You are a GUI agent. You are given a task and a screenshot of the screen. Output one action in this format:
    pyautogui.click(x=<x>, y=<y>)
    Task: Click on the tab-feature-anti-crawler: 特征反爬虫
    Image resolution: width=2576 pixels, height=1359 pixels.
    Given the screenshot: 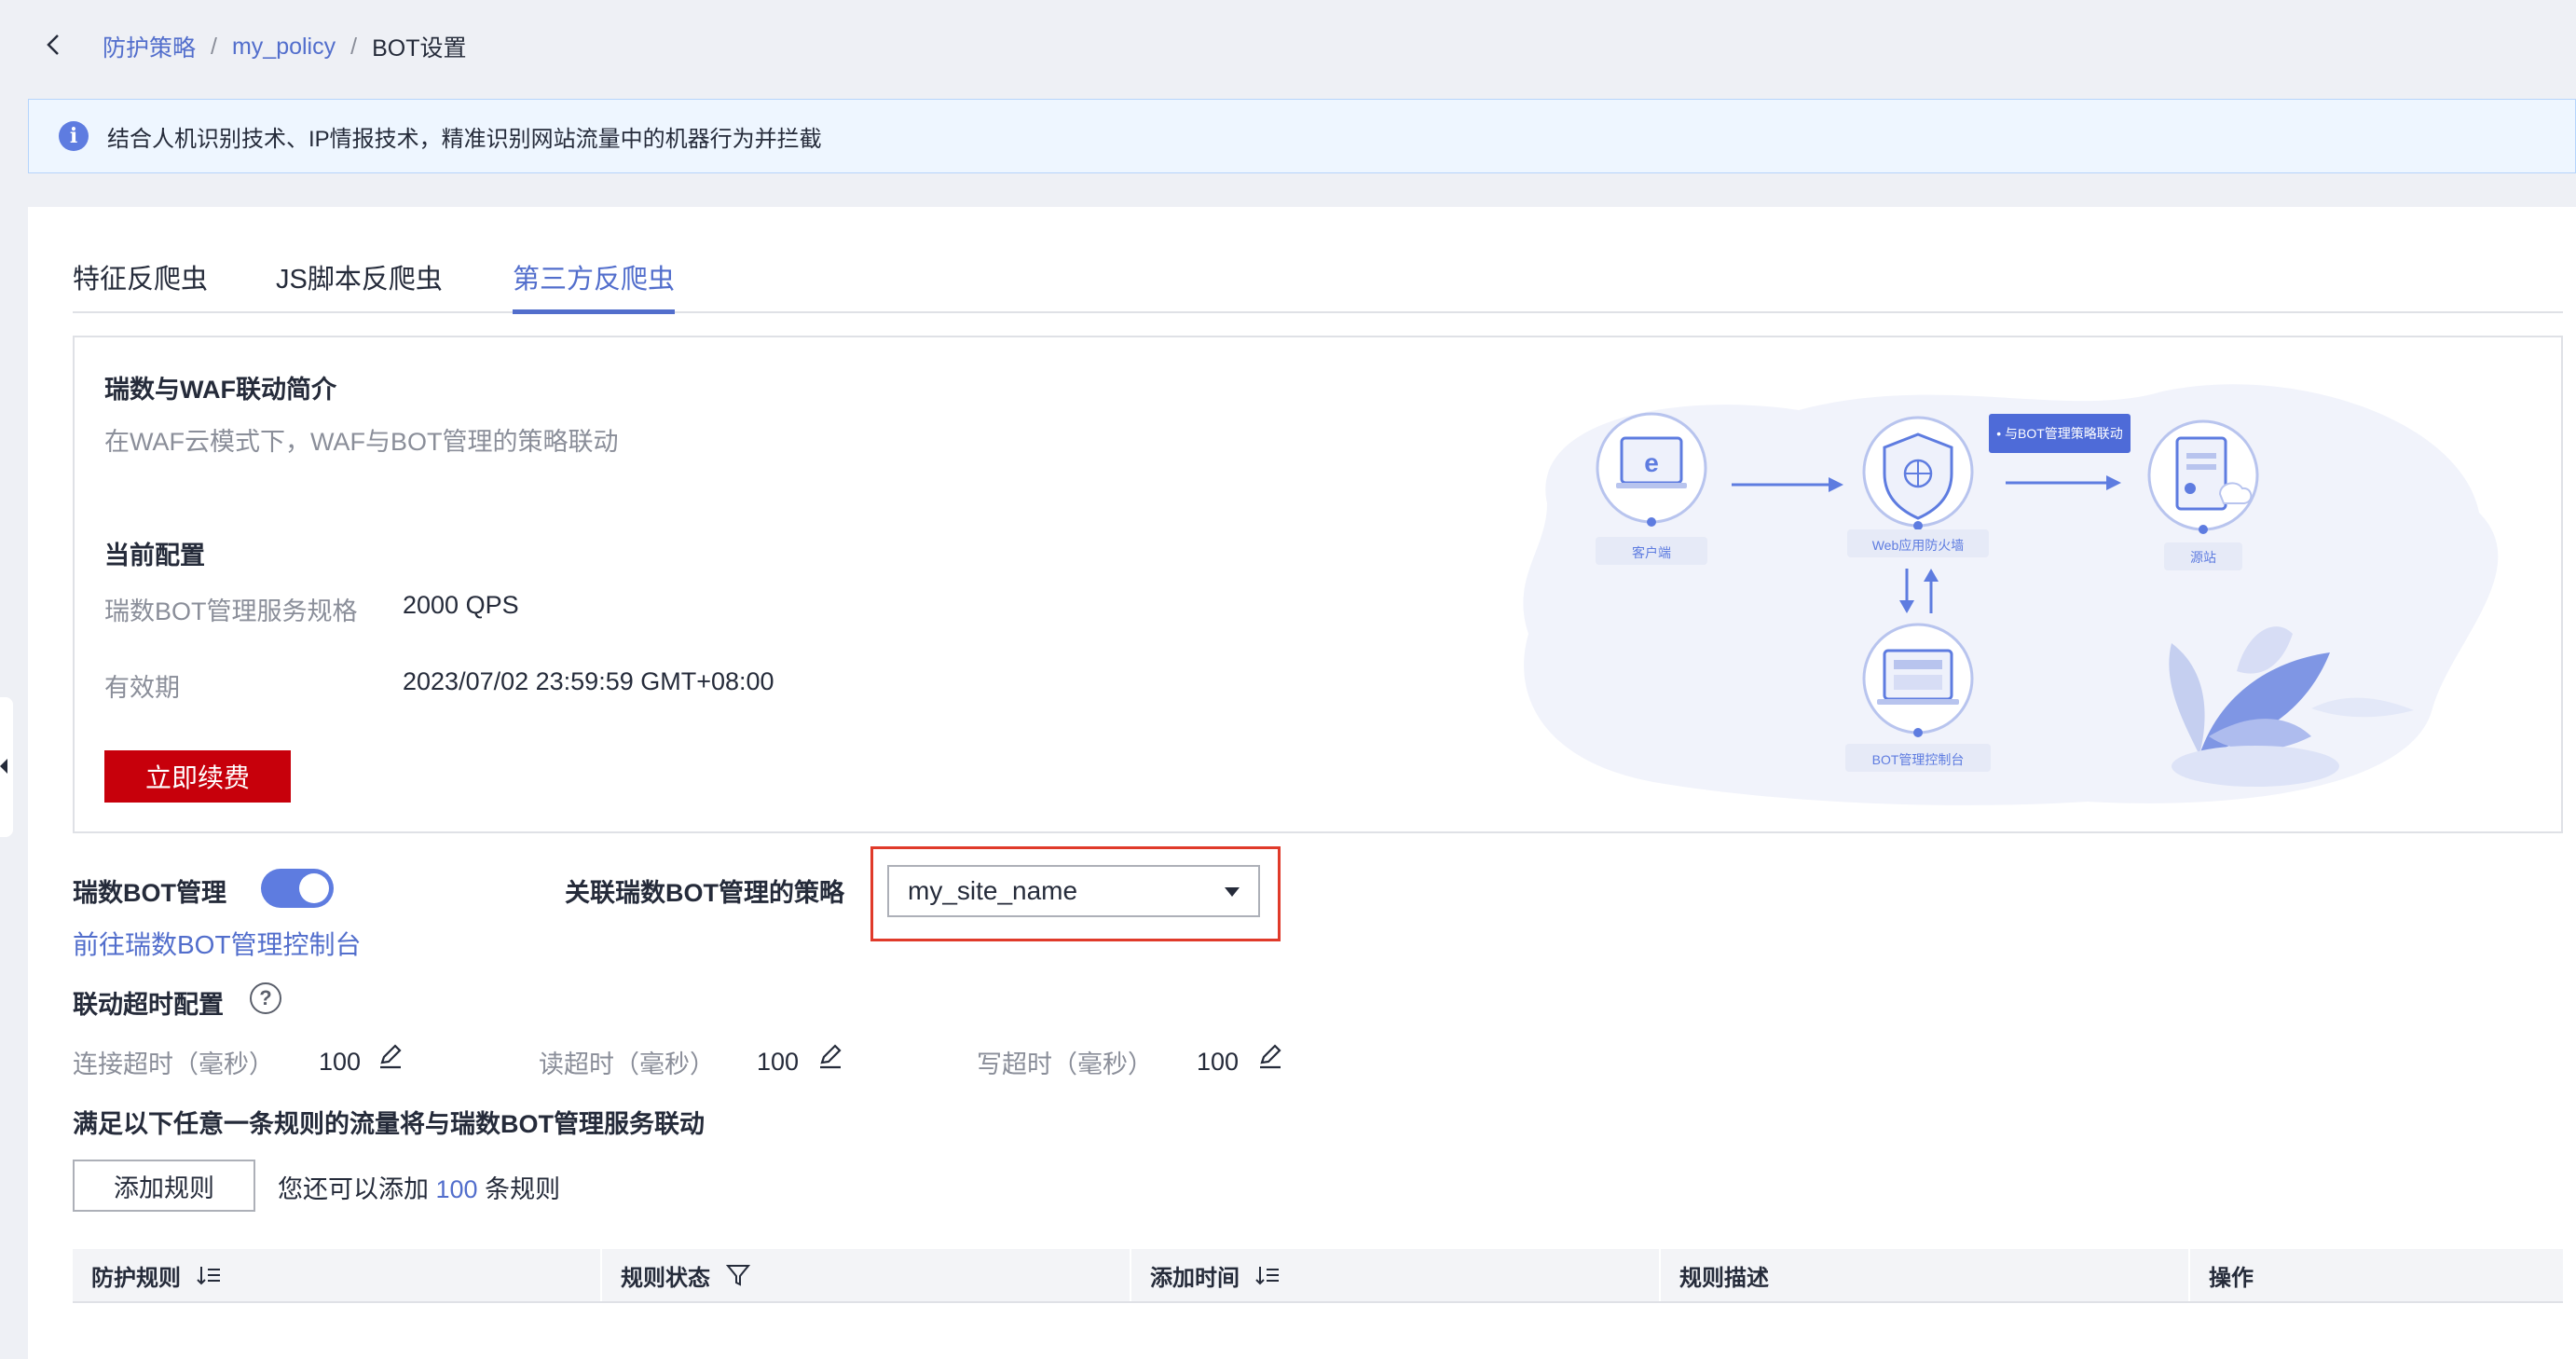 What is the action you would take?
    pyautogui.click(x=140, y=283)
    